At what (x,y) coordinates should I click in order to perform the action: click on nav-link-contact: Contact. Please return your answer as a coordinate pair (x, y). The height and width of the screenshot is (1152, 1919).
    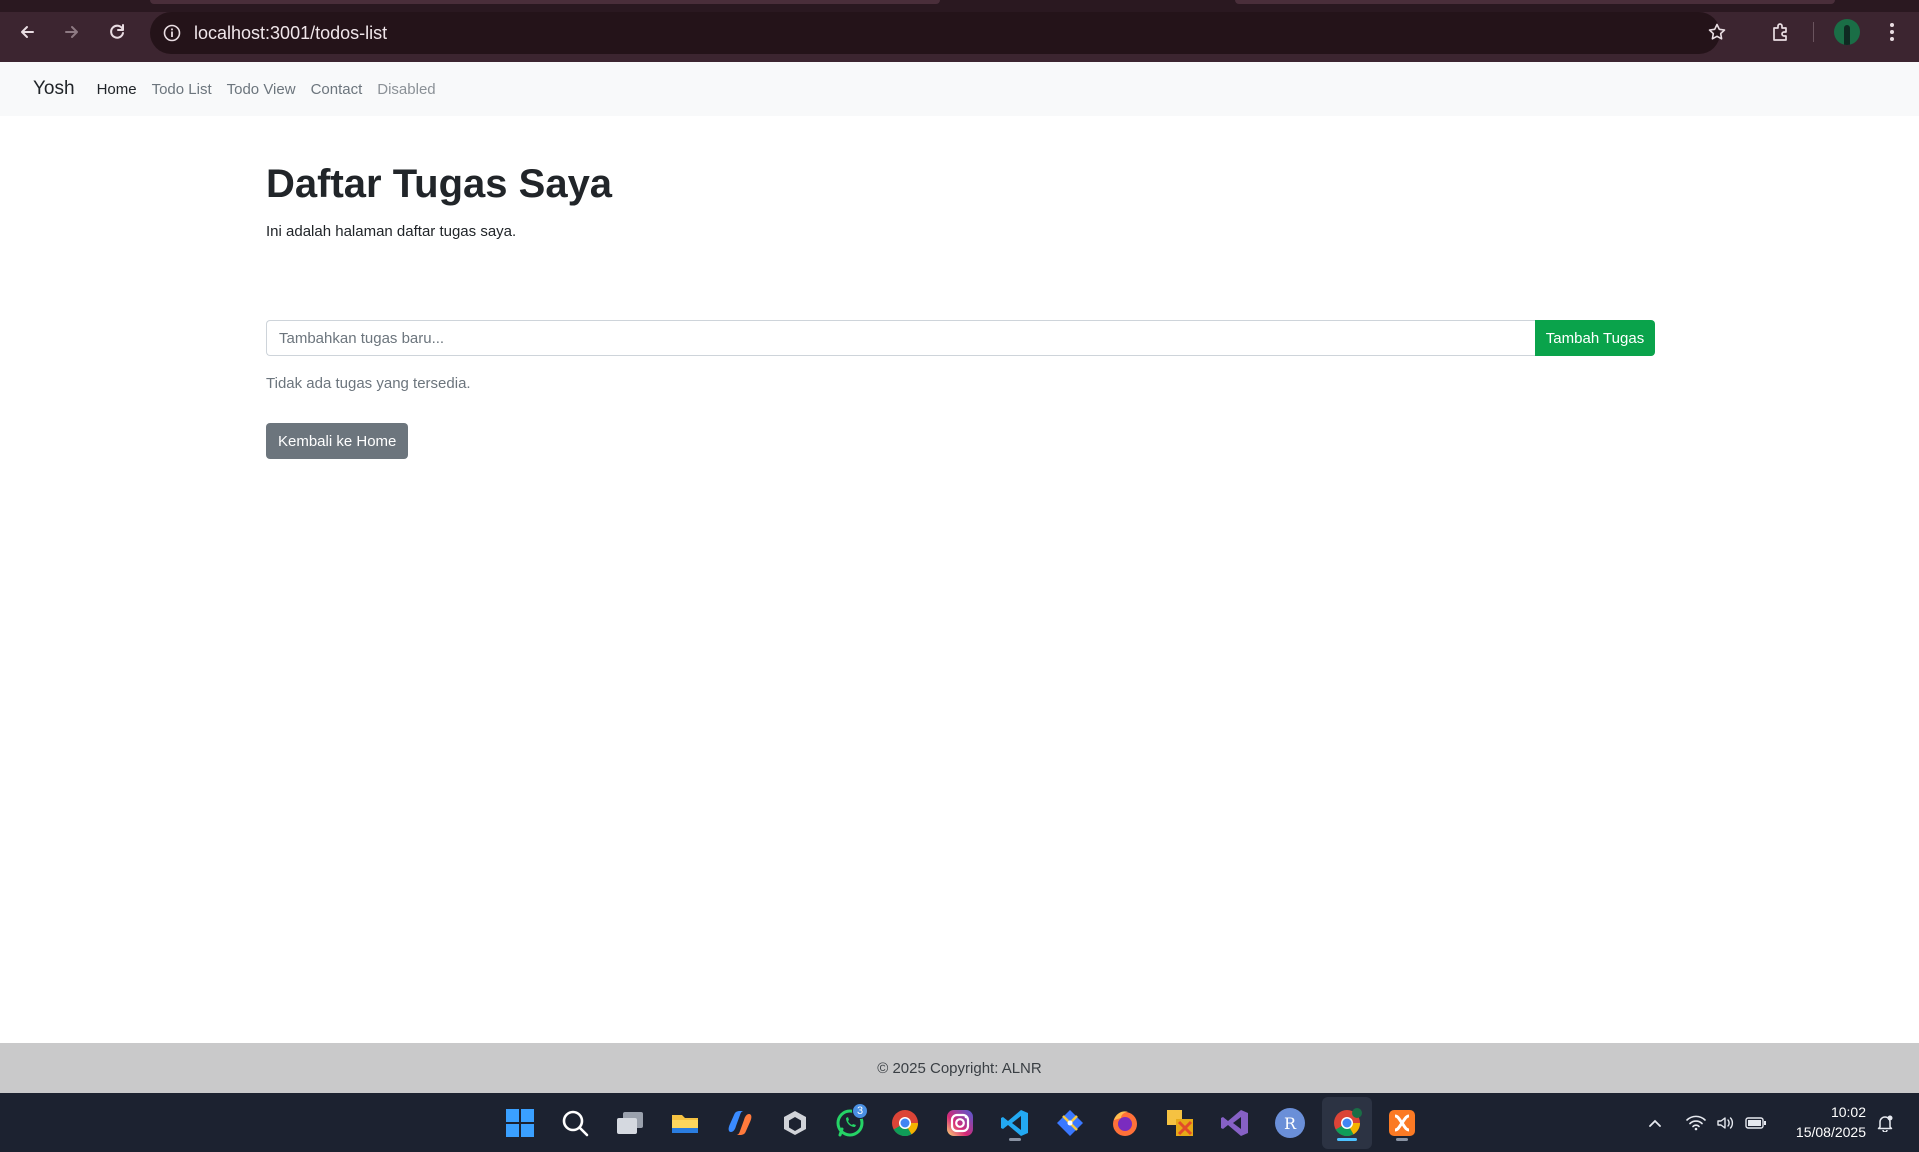
    Looking at the image, I should click on (337, 89).